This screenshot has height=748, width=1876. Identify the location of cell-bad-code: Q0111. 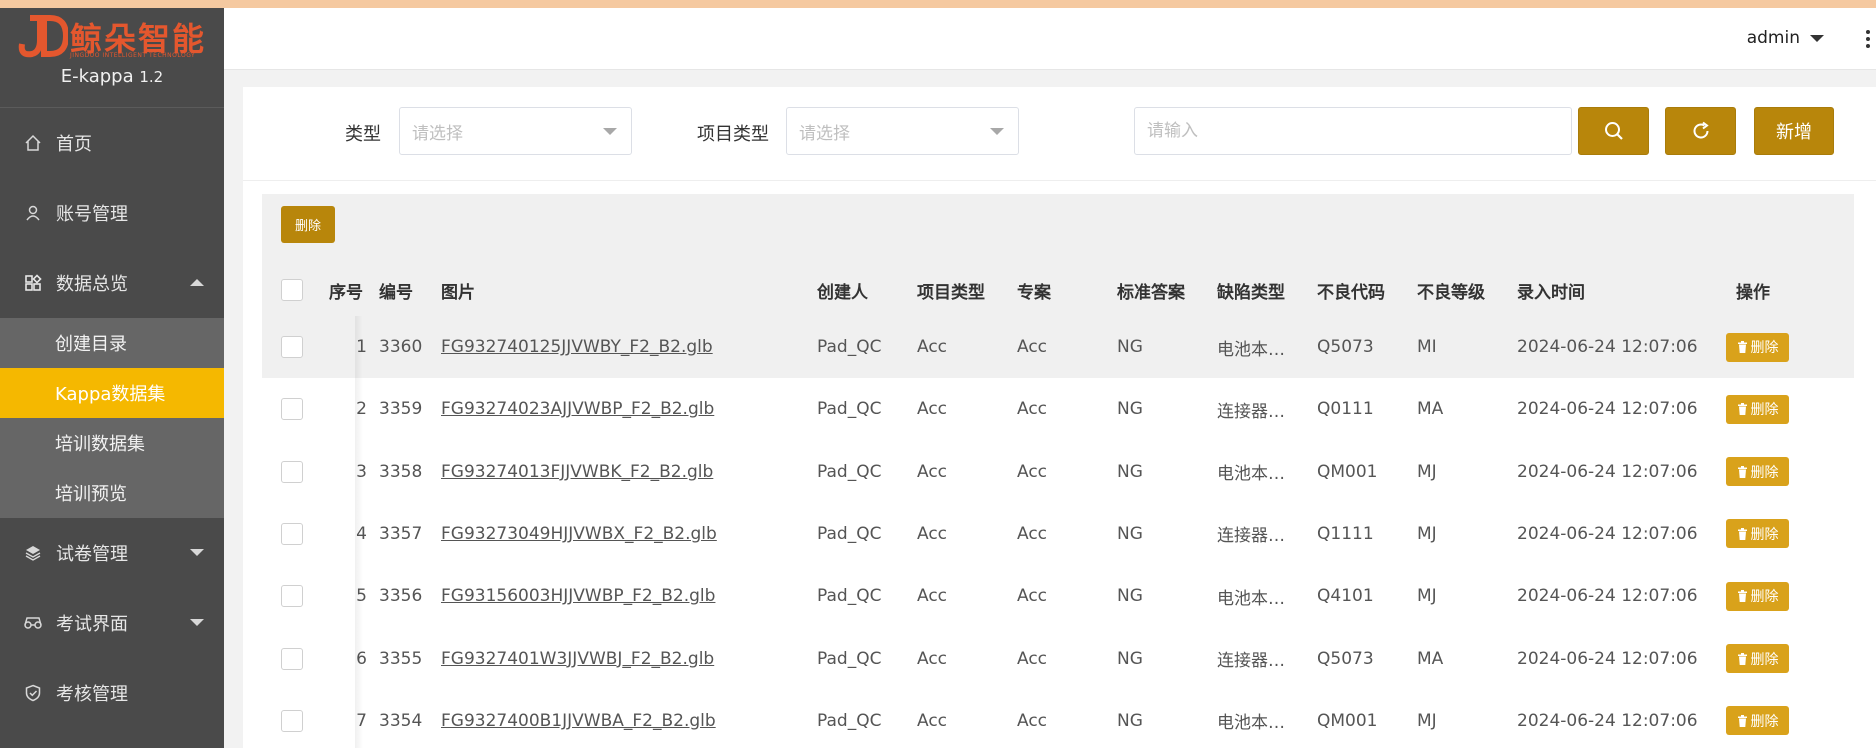
(1345, 409).